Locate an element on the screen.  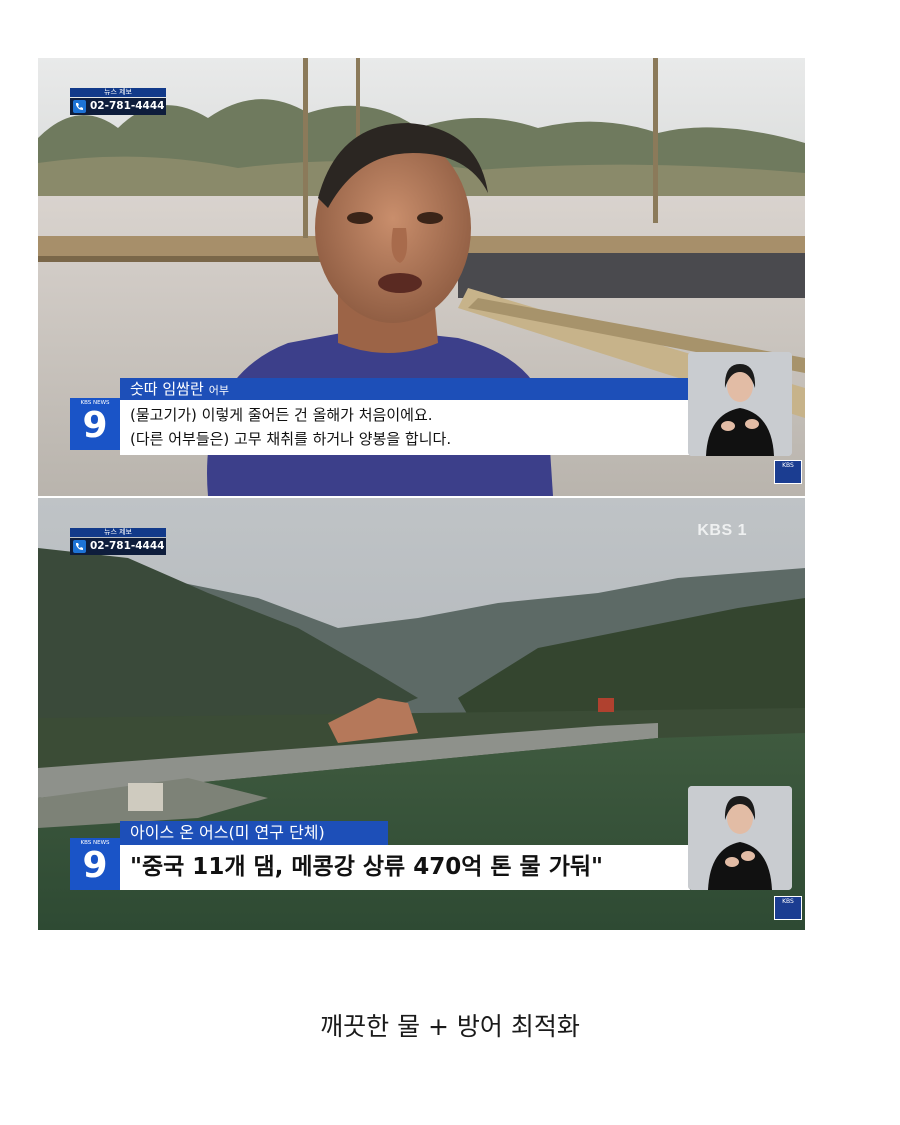
source-label-band: 아이스 온 어스(미 연구 단체) is located at coordinates (254, 833).